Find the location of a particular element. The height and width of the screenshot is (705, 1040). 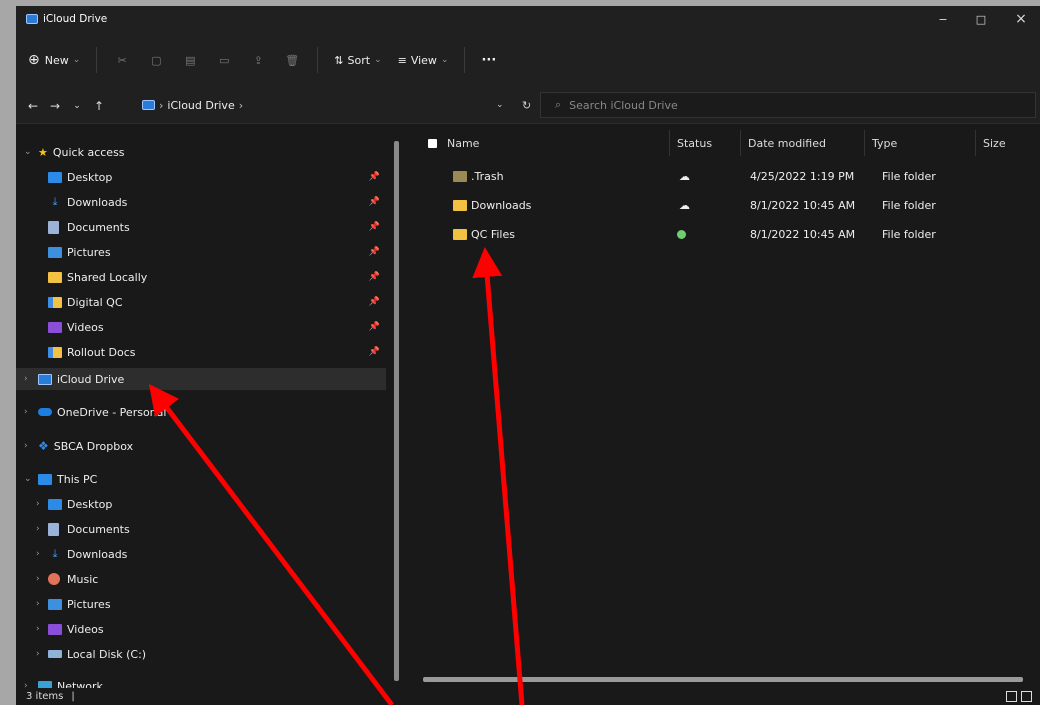

breadcrumb-icloud-drive: iCloud Drive is located at coordinates (200, 105).